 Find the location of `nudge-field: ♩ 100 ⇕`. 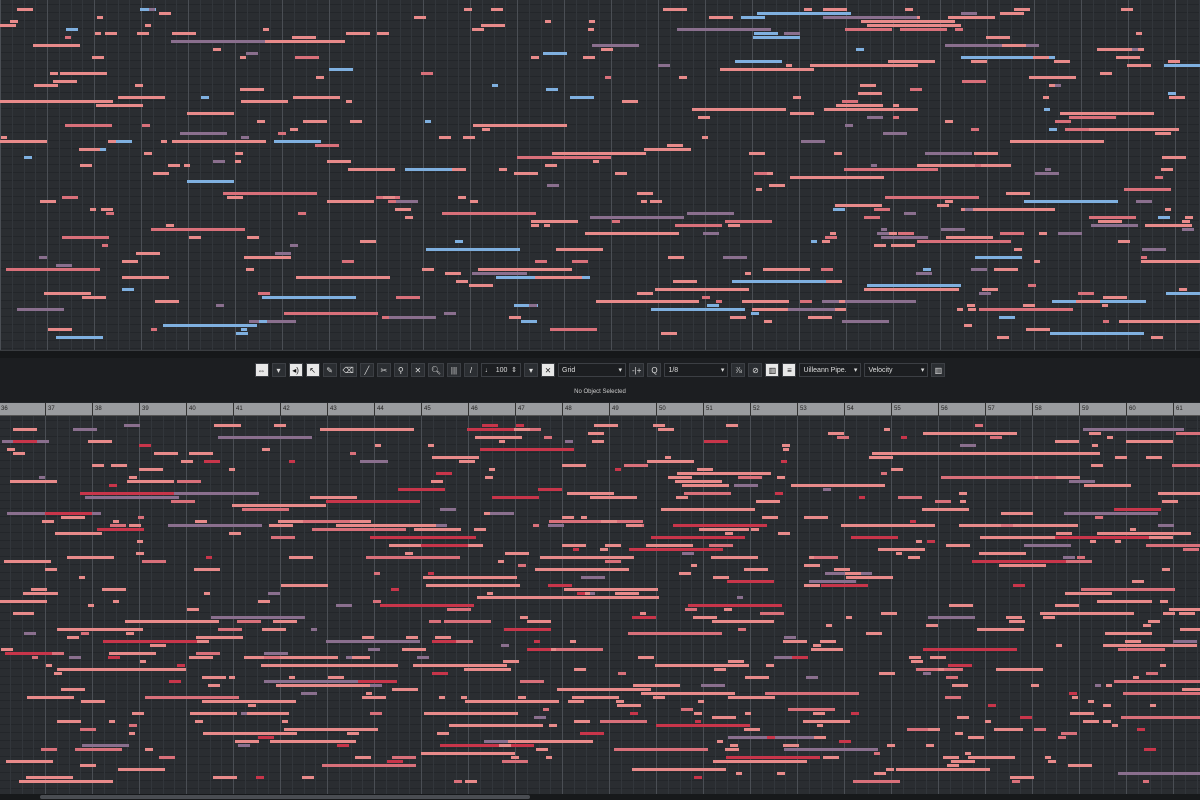

nudge-field: ♩ 100 ⇕ is located at coordinates (501, 370).